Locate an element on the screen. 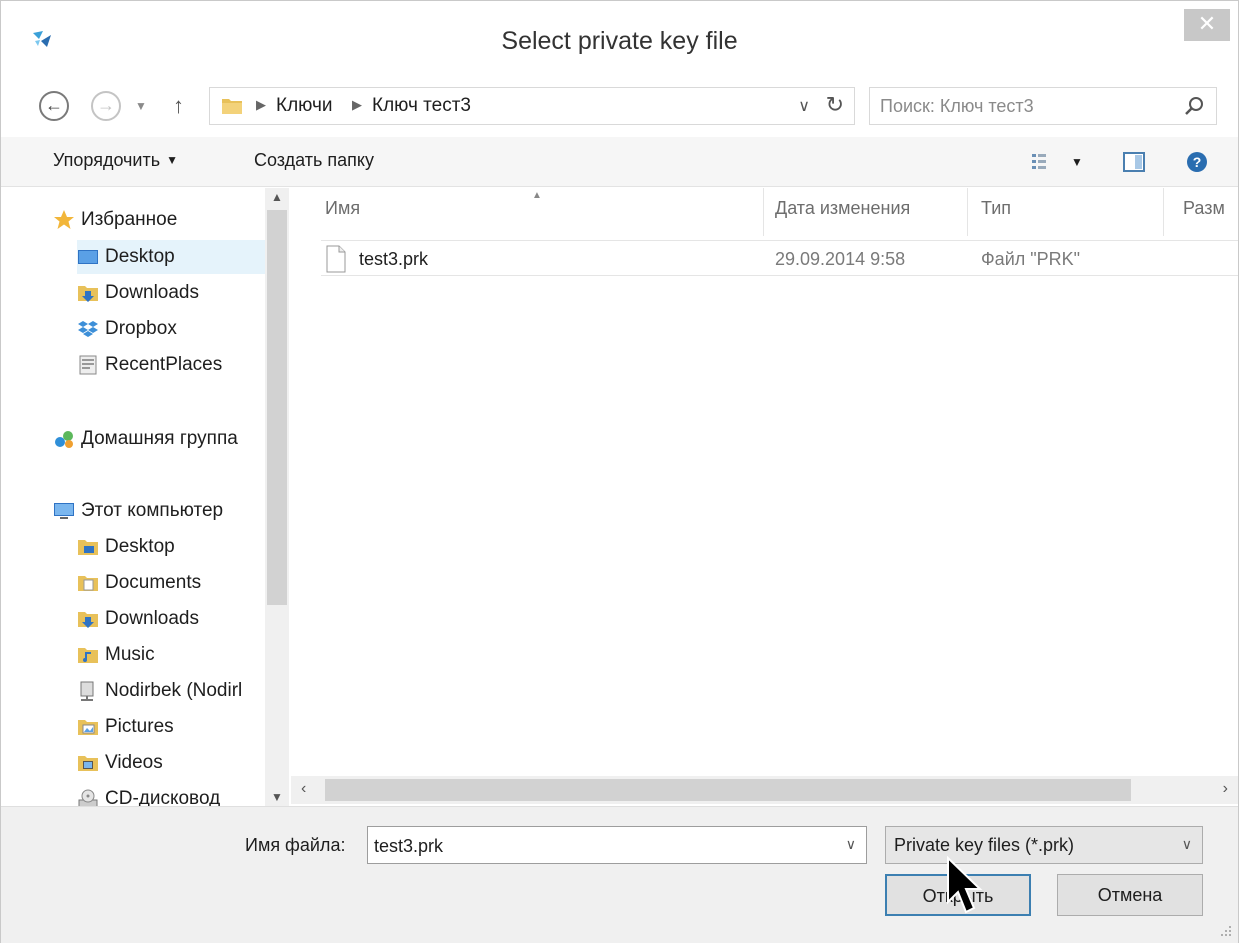 The height and width of the screenshot is (943, 1239). nav-item-desktop: Desktop is located at coordinates (171, 257).